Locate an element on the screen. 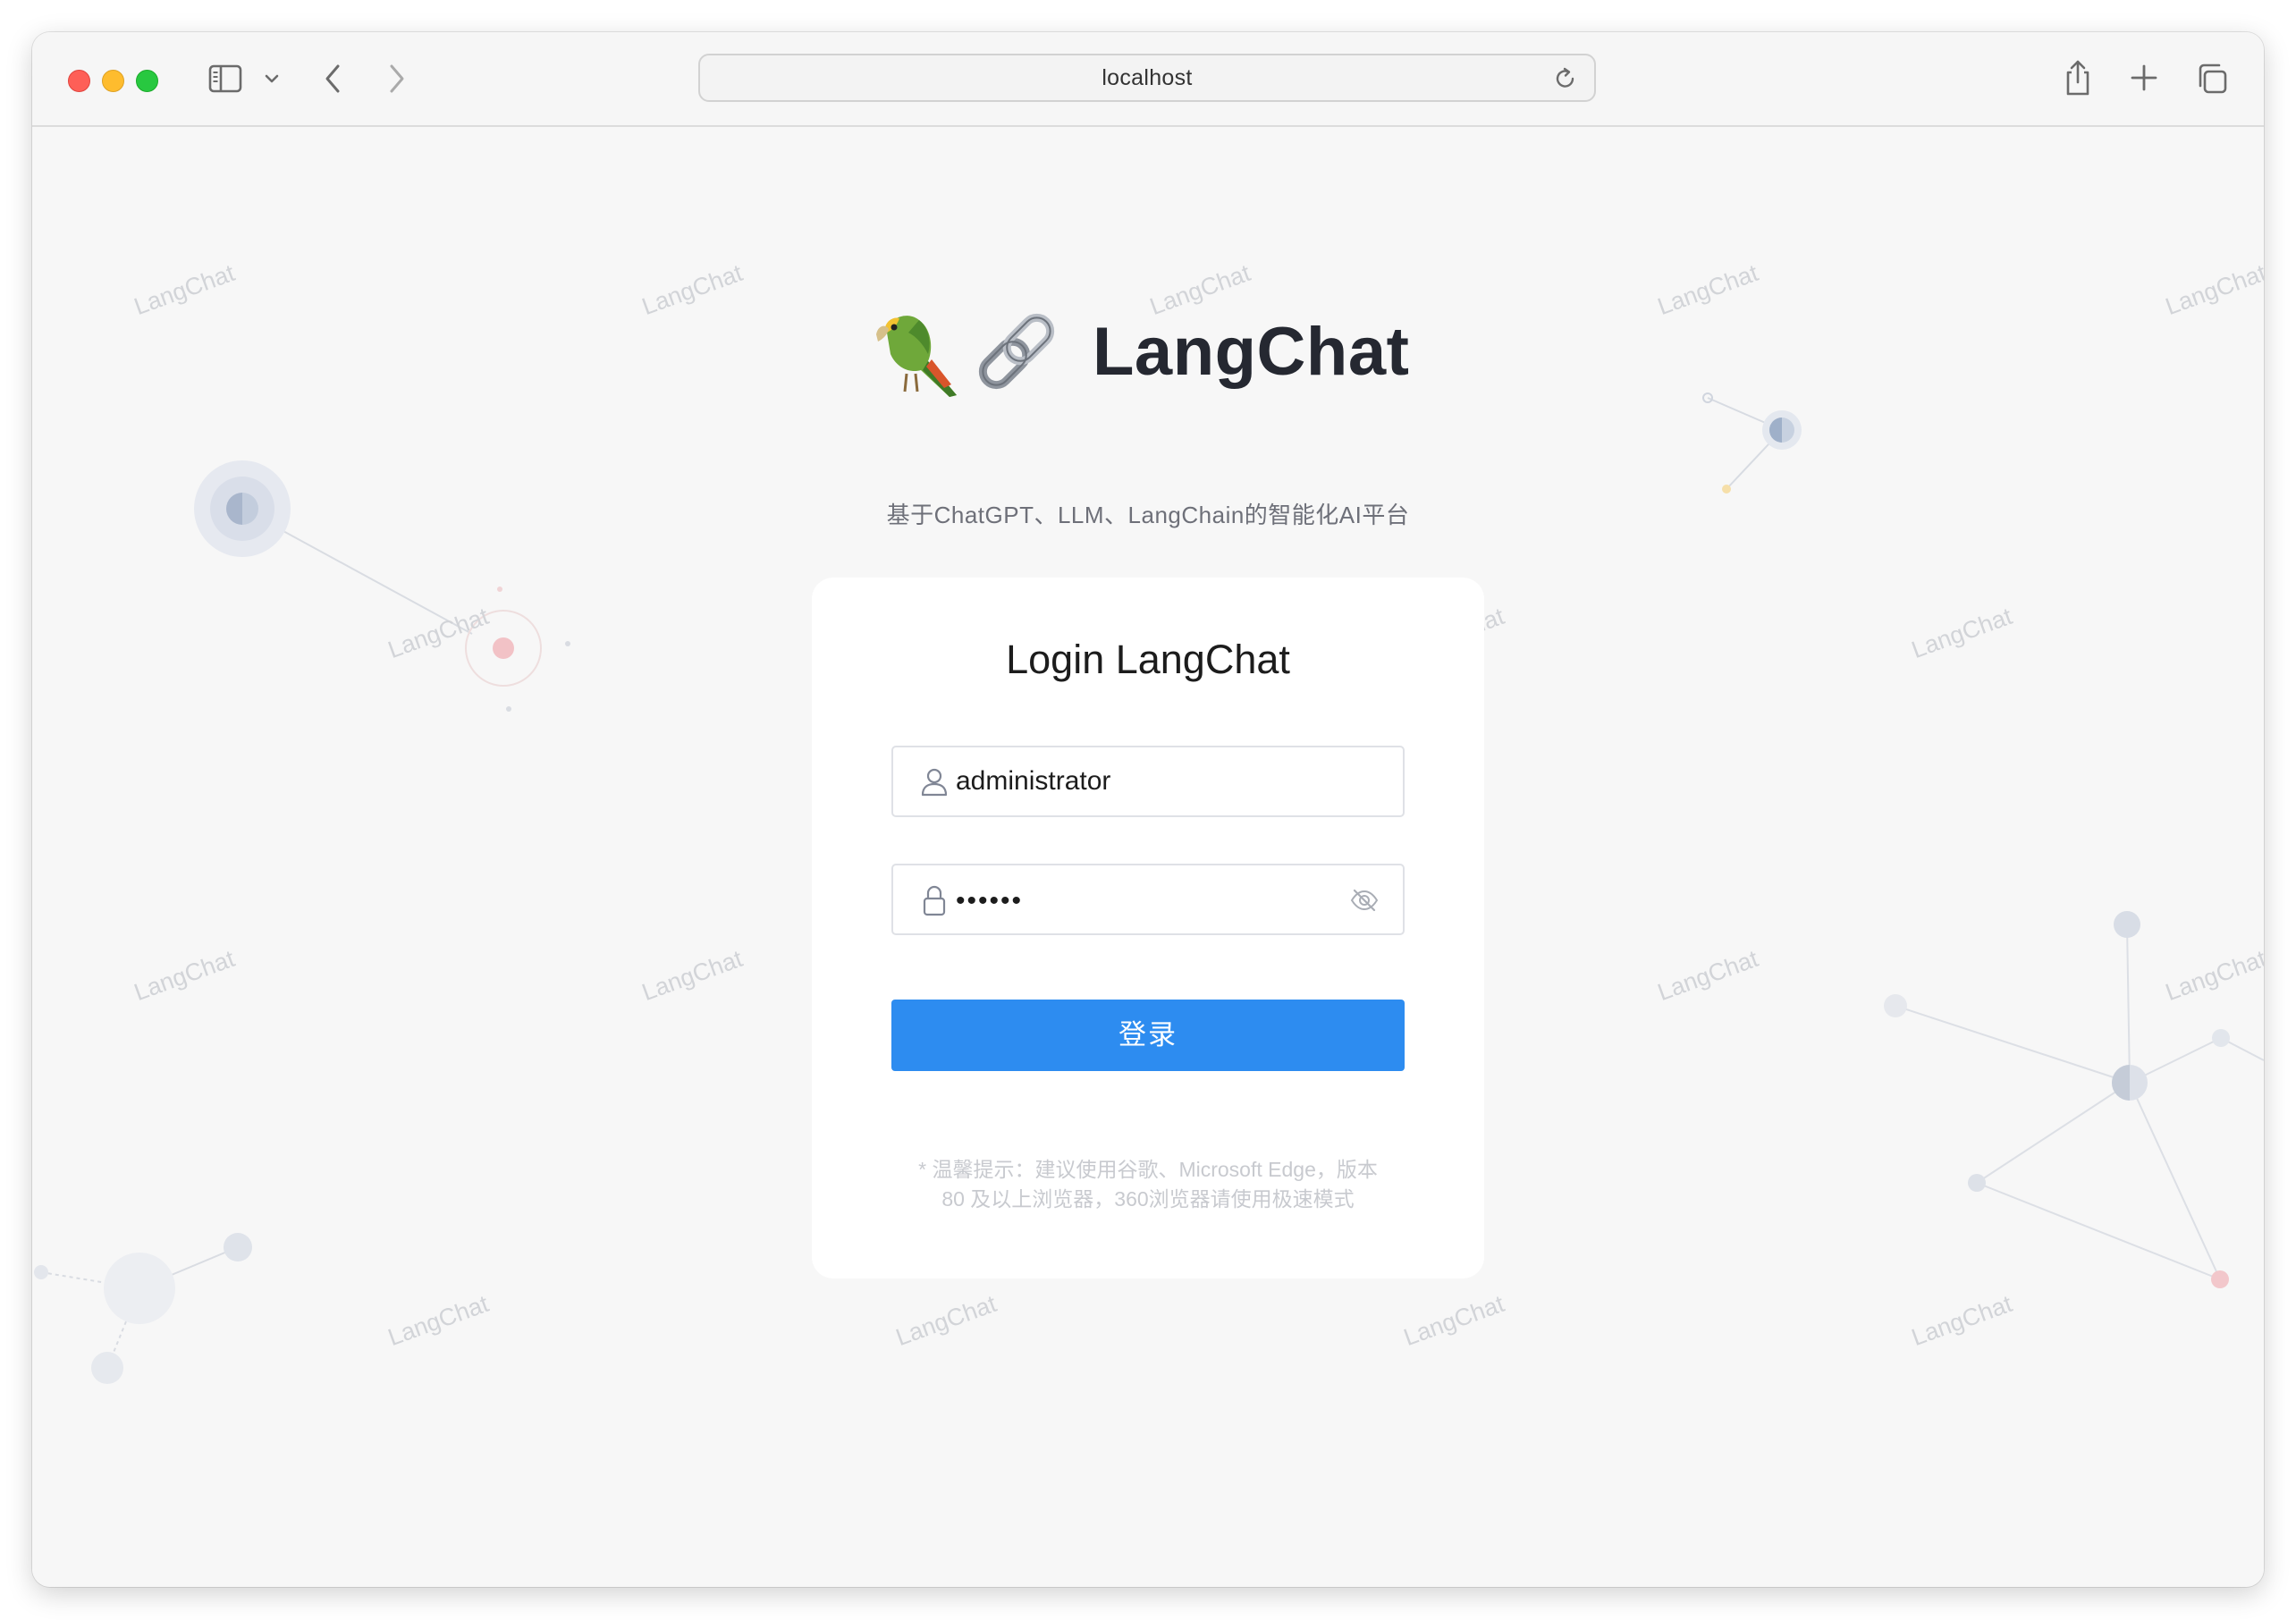 The height and width of the screenshot is (1620, 2296). browser-toolbar: localhost is located at coordinates (1148, 79).